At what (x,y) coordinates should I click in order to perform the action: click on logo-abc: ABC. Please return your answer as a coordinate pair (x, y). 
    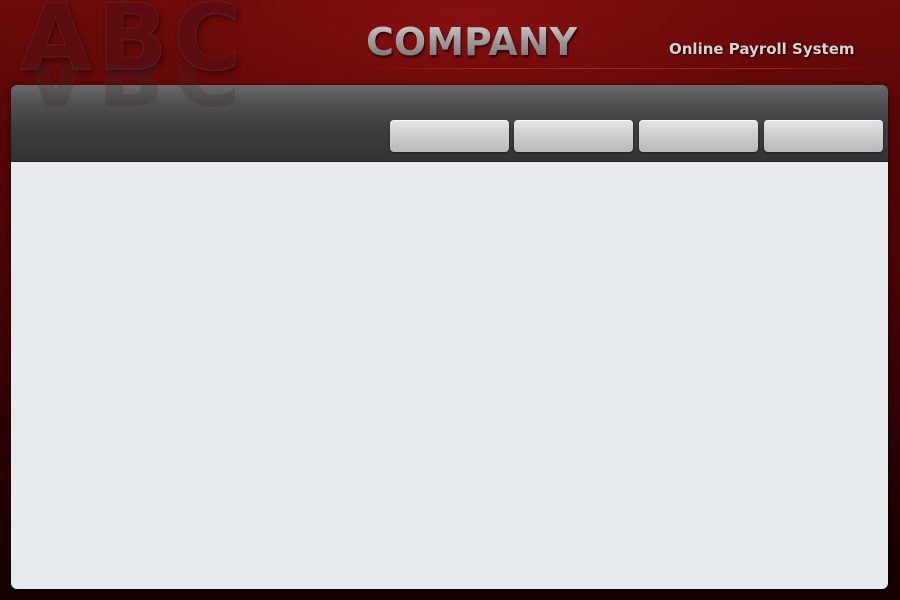
    Looking at the image, I should click on (133, 46).